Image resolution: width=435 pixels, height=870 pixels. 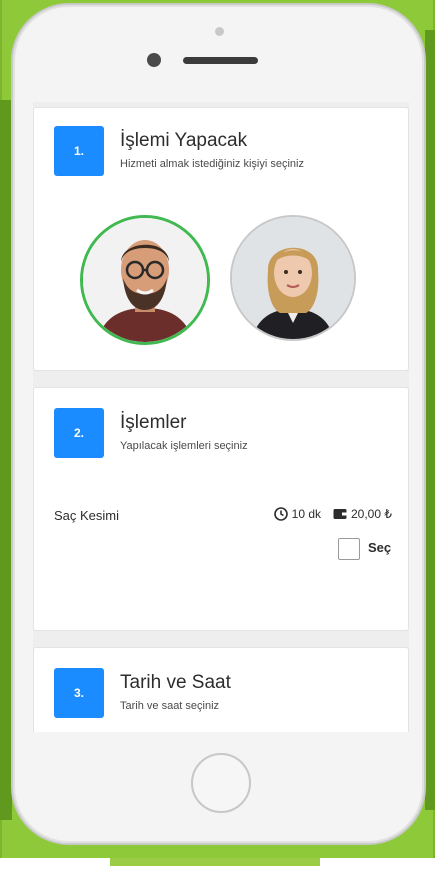 I want to click on home-button, so click(x=221, y=783).